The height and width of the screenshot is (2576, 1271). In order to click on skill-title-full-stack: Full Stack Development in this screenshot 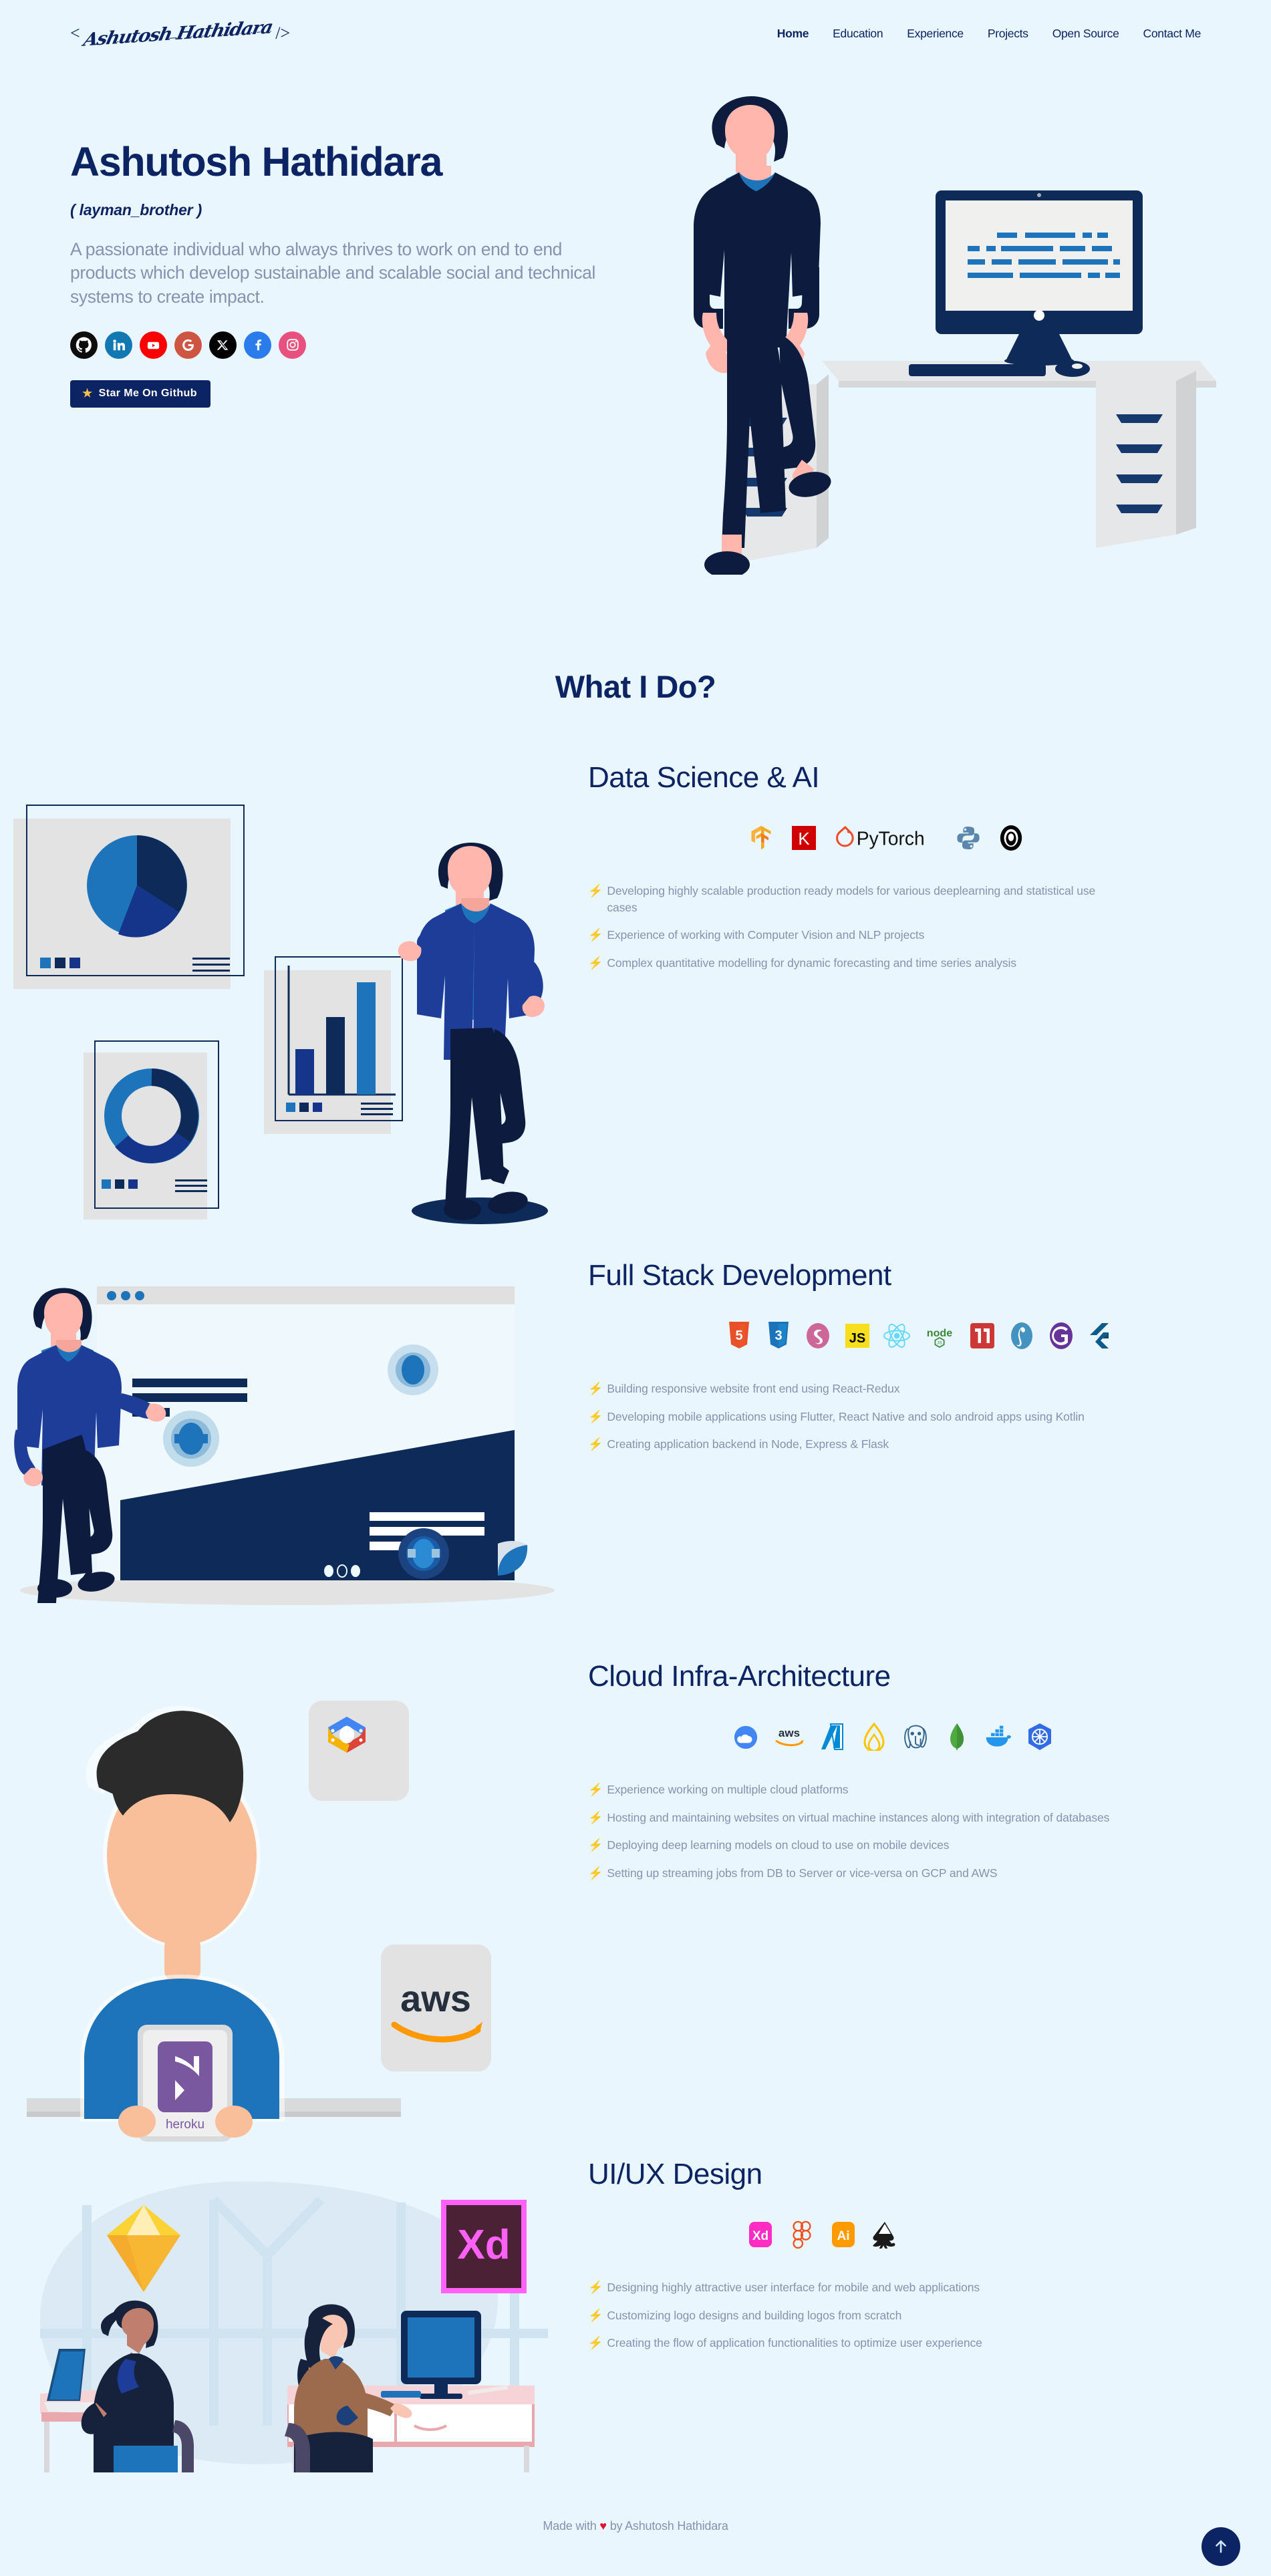, I will do `click(739, 1275)`.